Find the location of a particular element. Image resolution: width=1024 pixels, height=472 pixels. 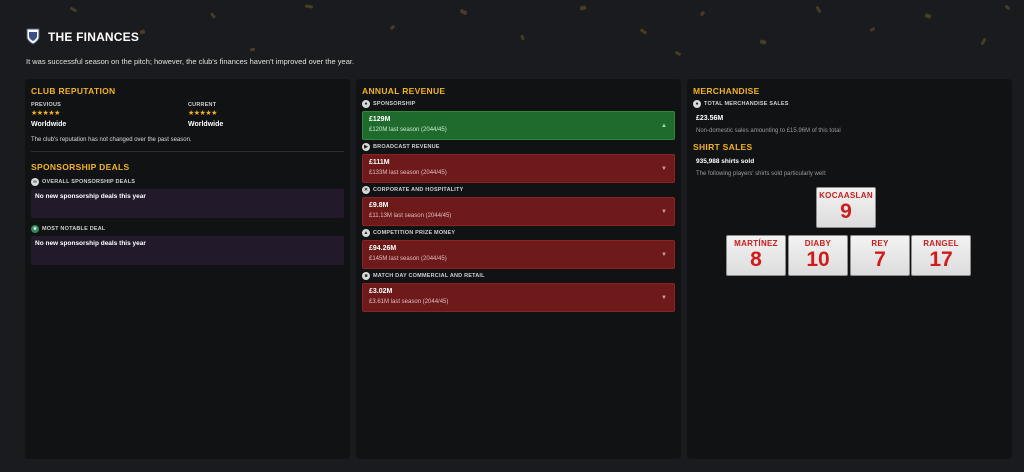

reputation-title: CLUB REPUTATION is located at coordinates (73, 91).